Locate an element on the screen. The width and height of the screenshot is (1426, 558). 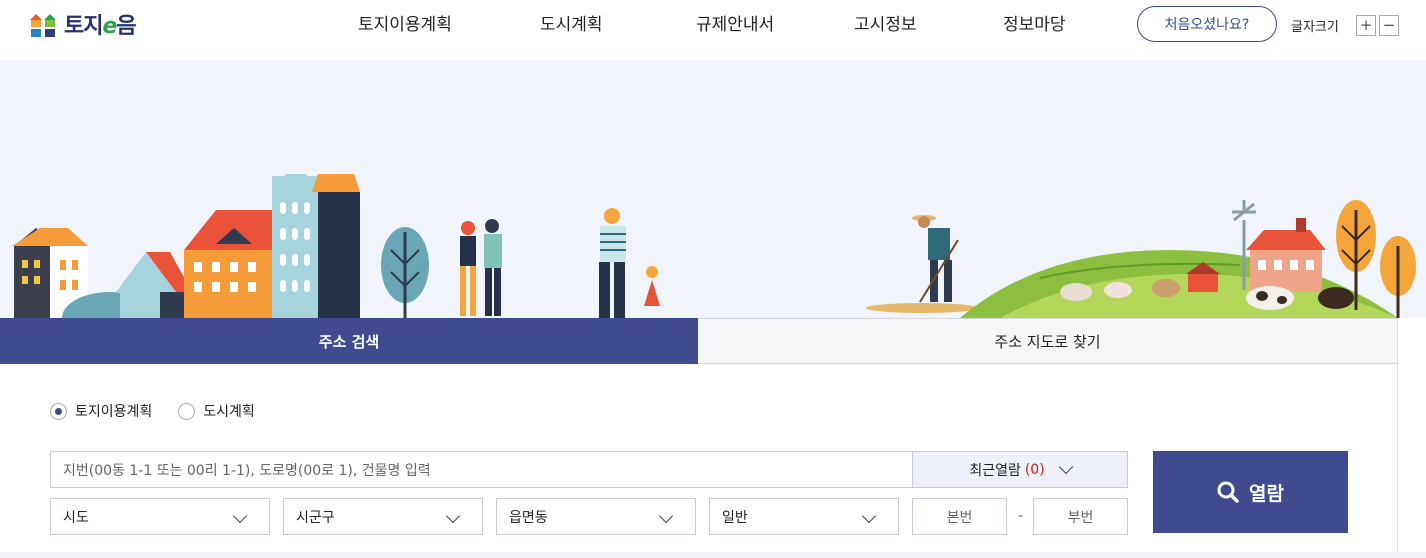
recent-views-count: (0) is located at coordinates (1034, 469).